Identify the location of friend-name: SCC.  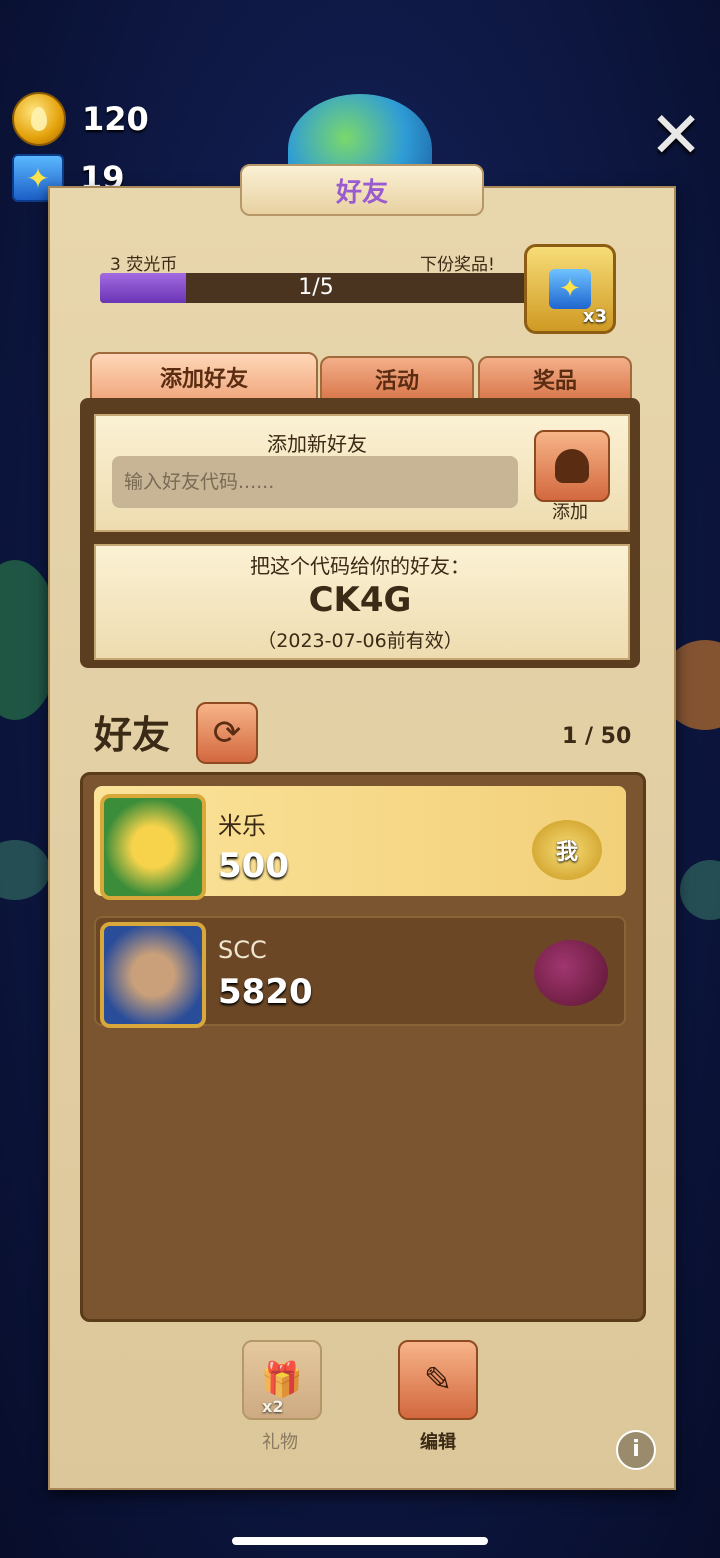
(242, 950).